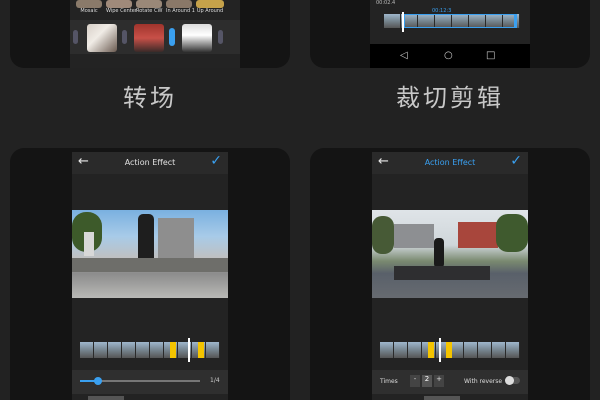 This screenshot has height=400, width=600. I want to click on reverse-toggle, so click(512, 380).